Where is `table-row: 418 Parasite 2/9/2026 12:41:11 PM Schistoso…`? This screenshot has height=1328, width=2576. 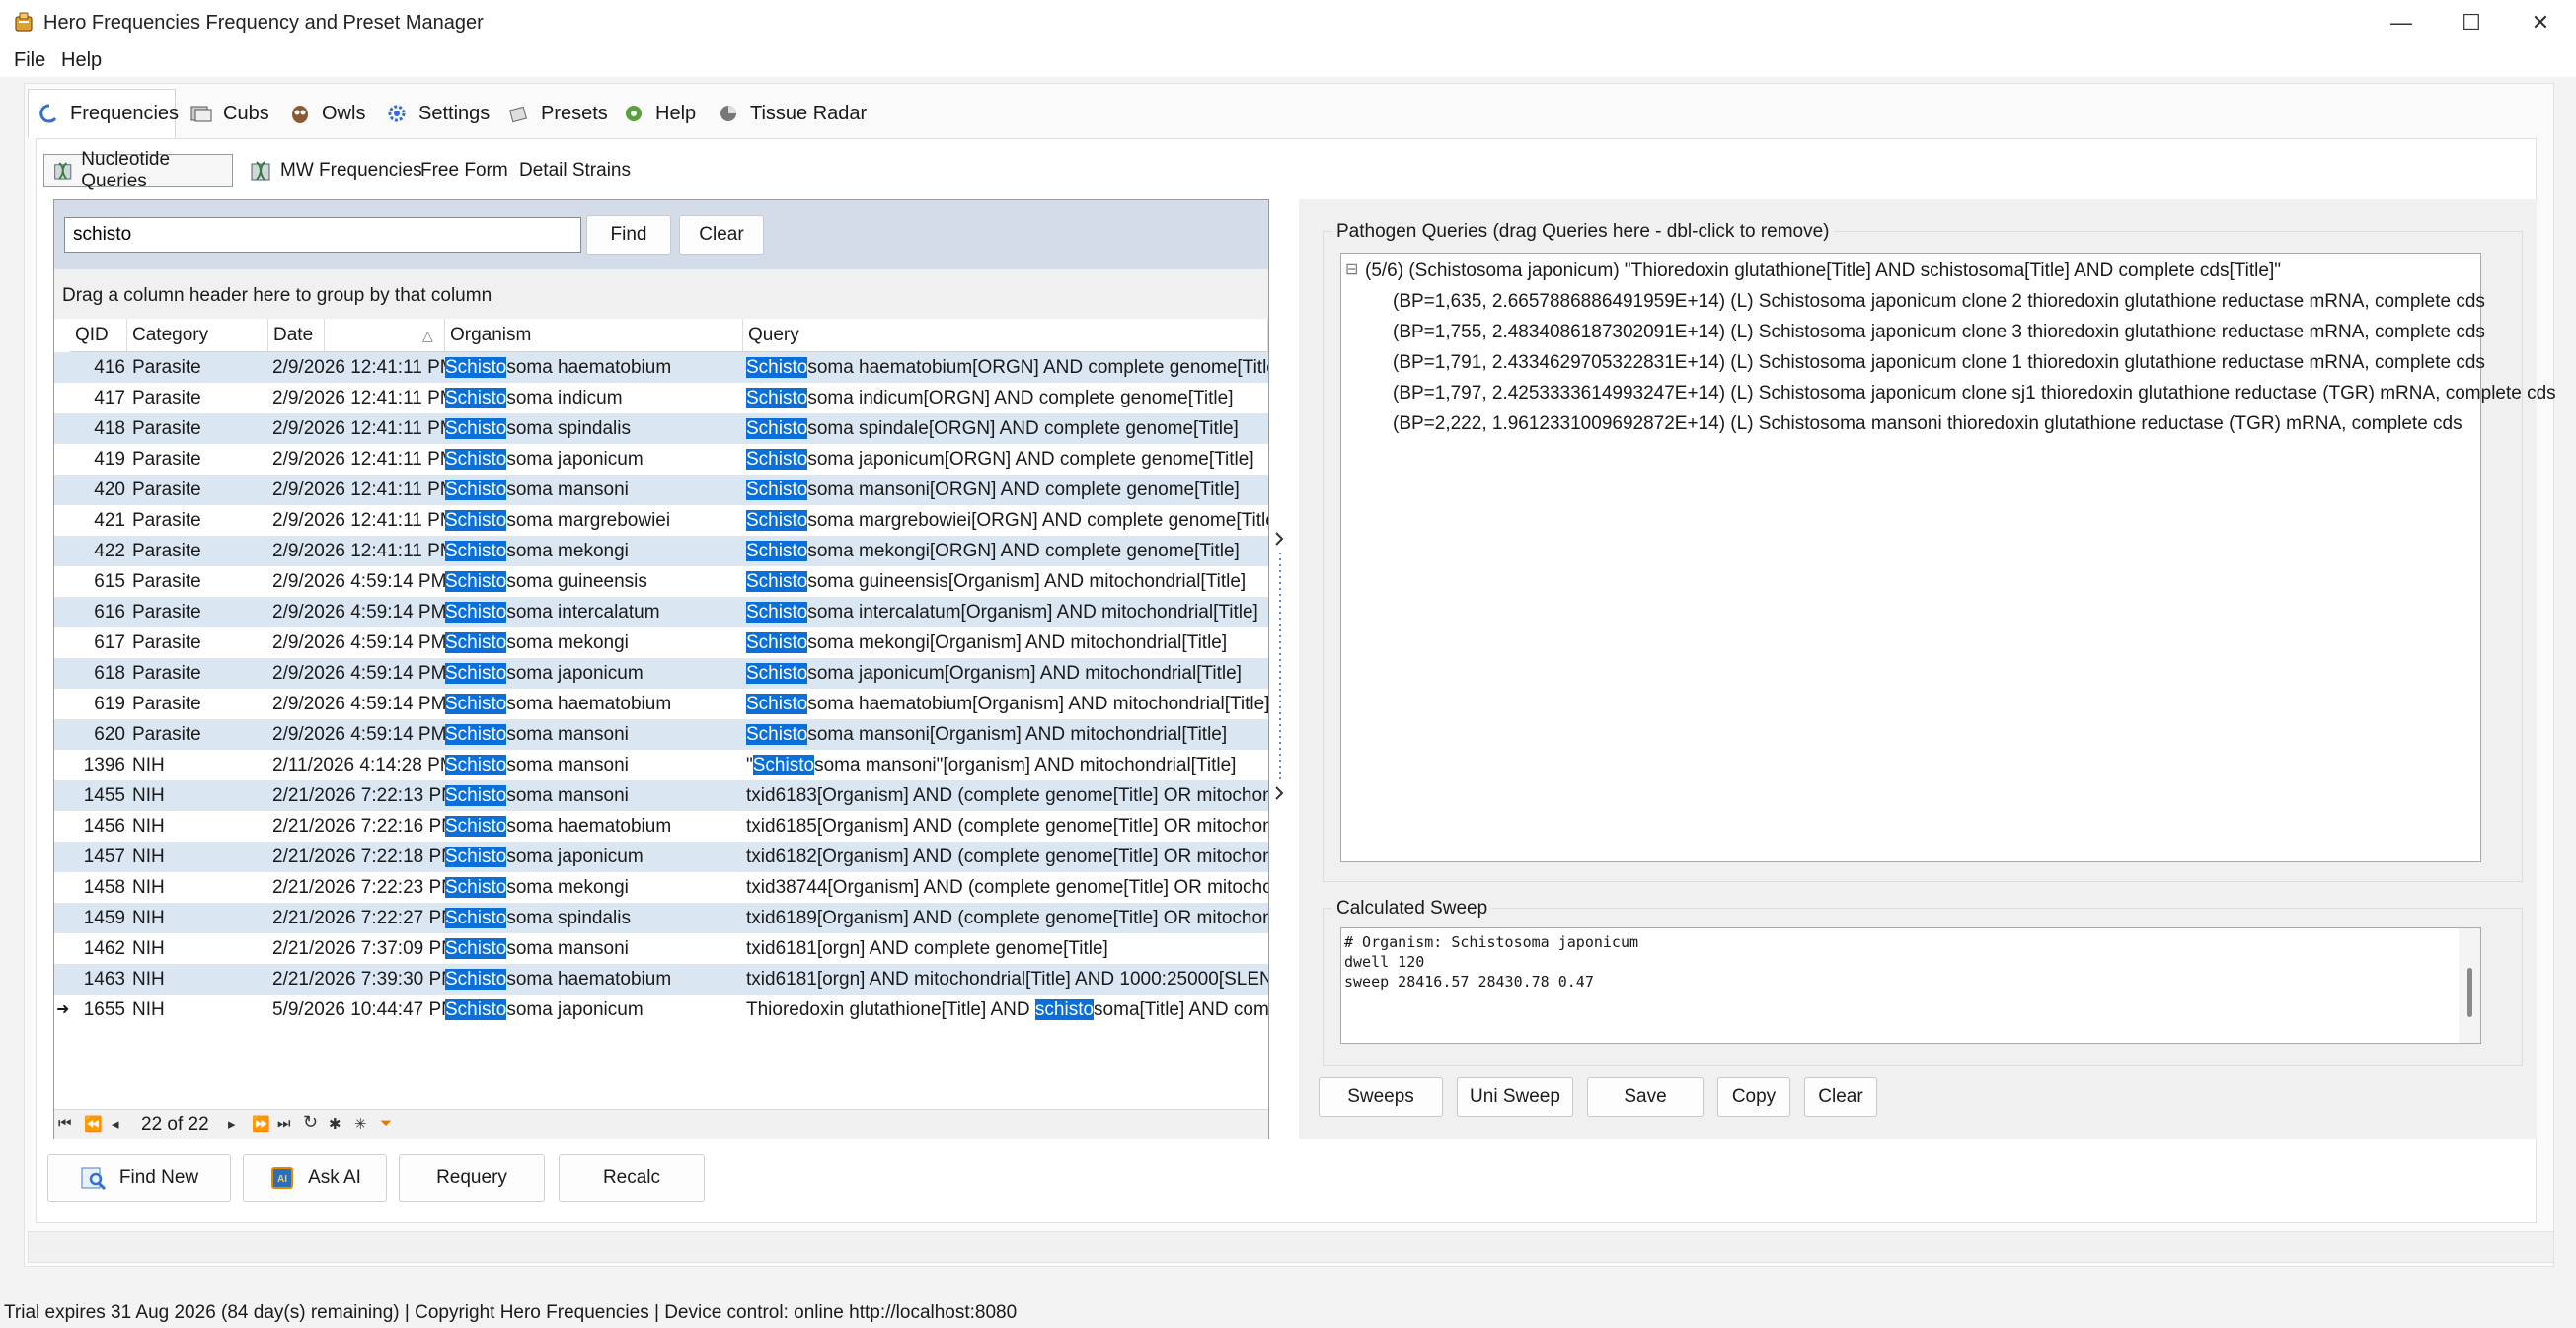
table-row: 418 Parasite 2/9/2026 12:41:11 PM Schistoso… is located at coordinates (661, 428).